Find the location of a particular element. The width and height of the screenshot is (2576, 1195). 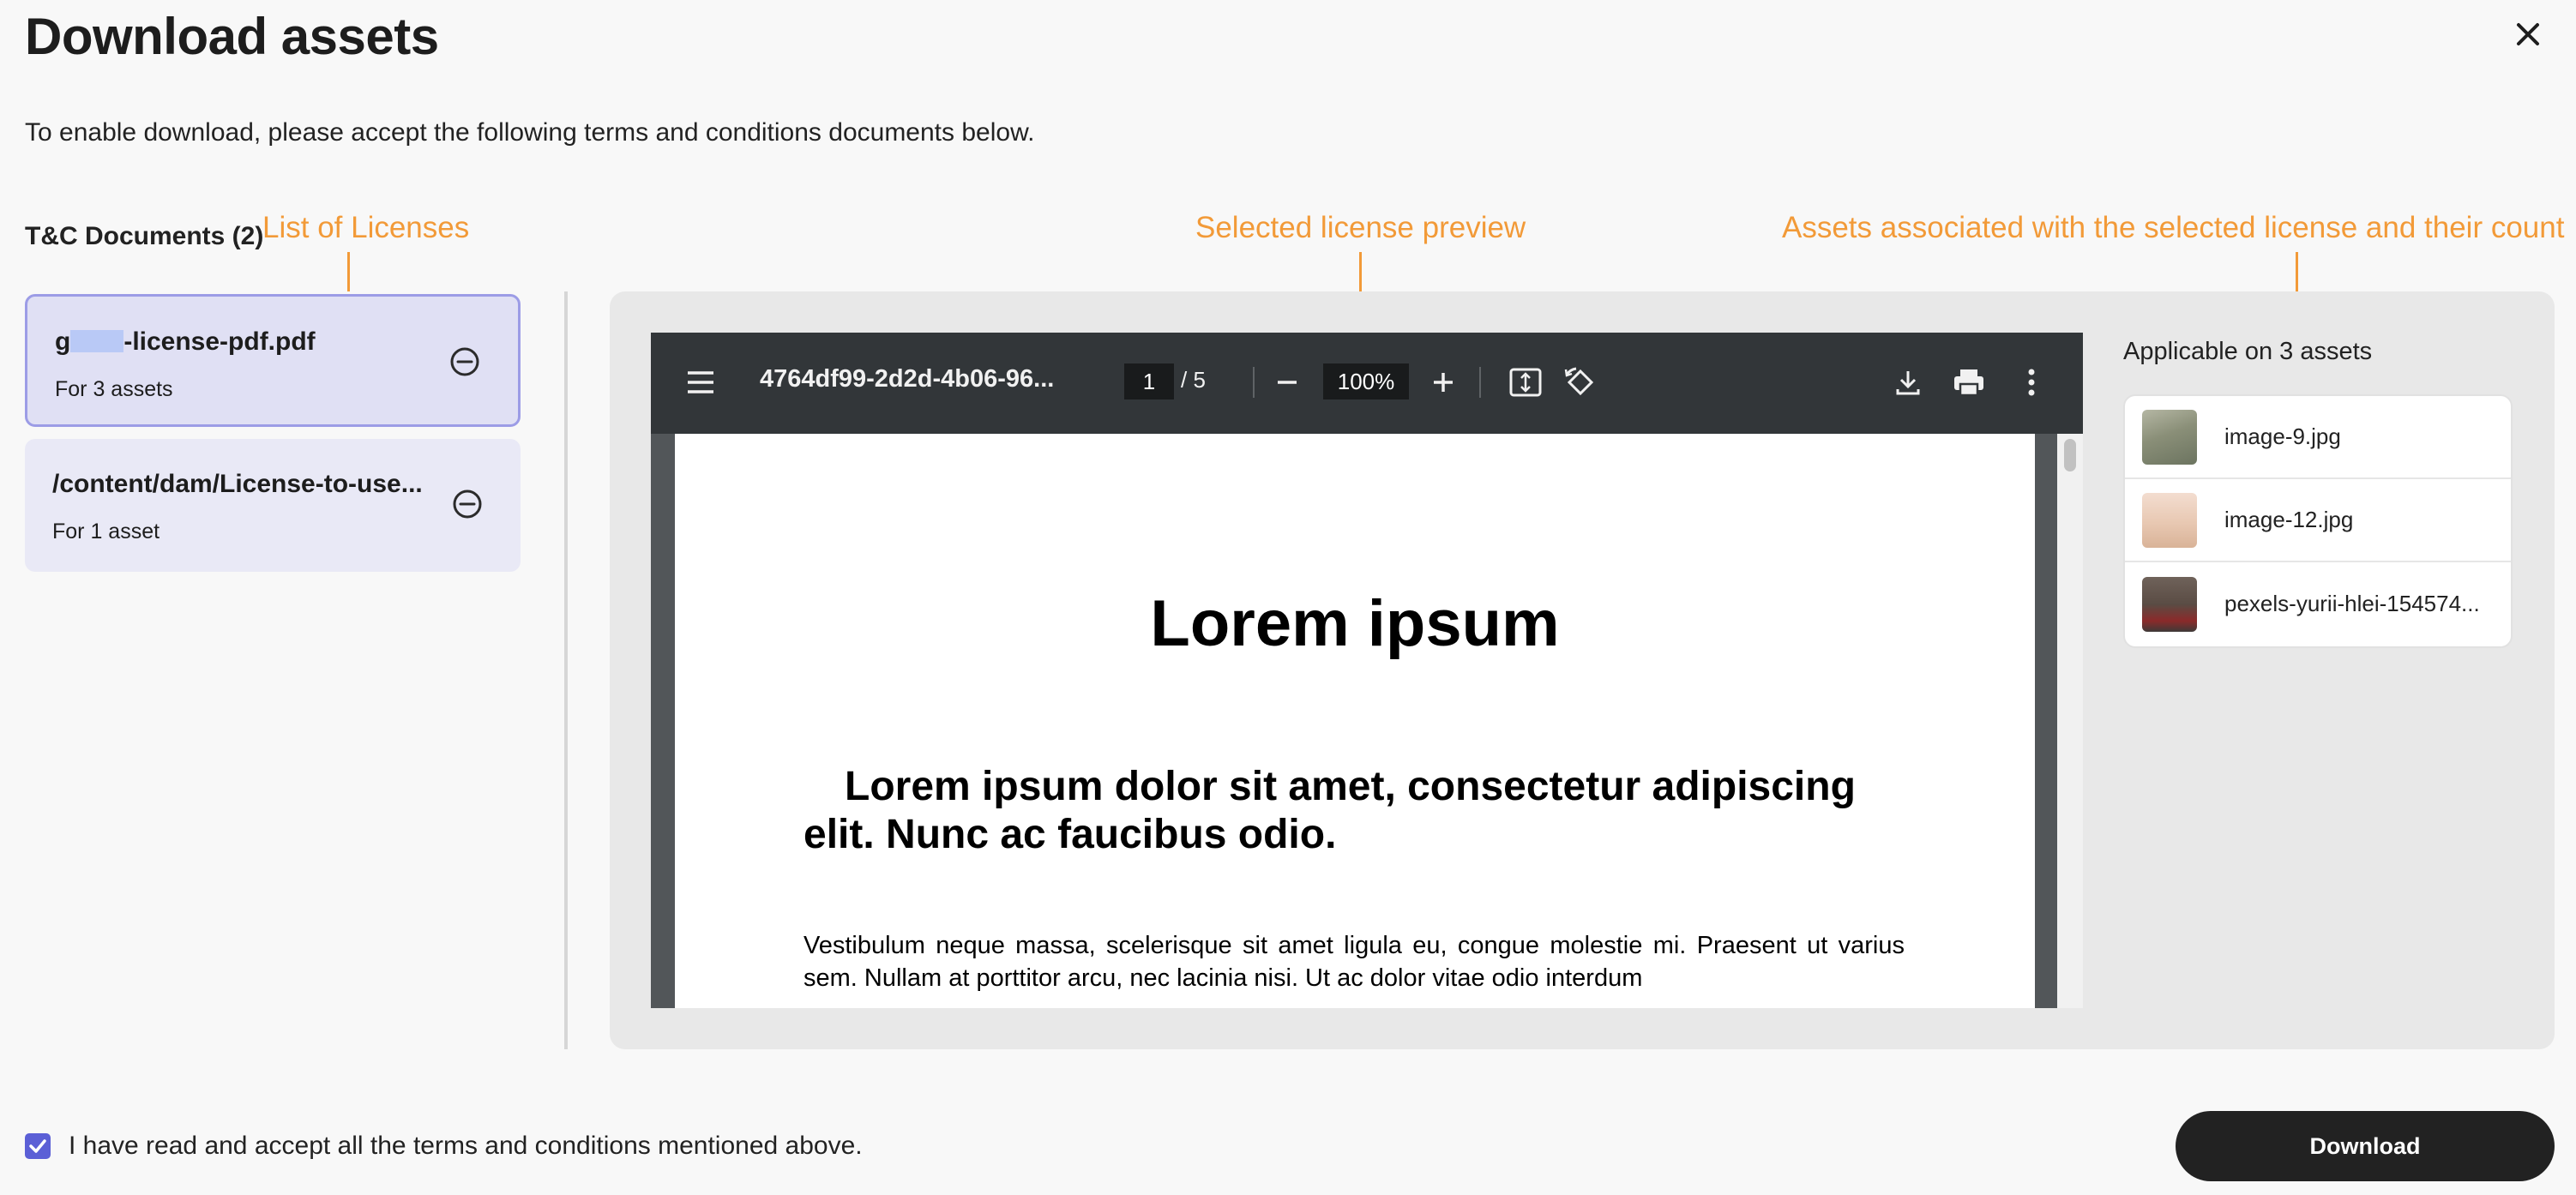

download-button: Download is located at coordinates (2365, 1146).